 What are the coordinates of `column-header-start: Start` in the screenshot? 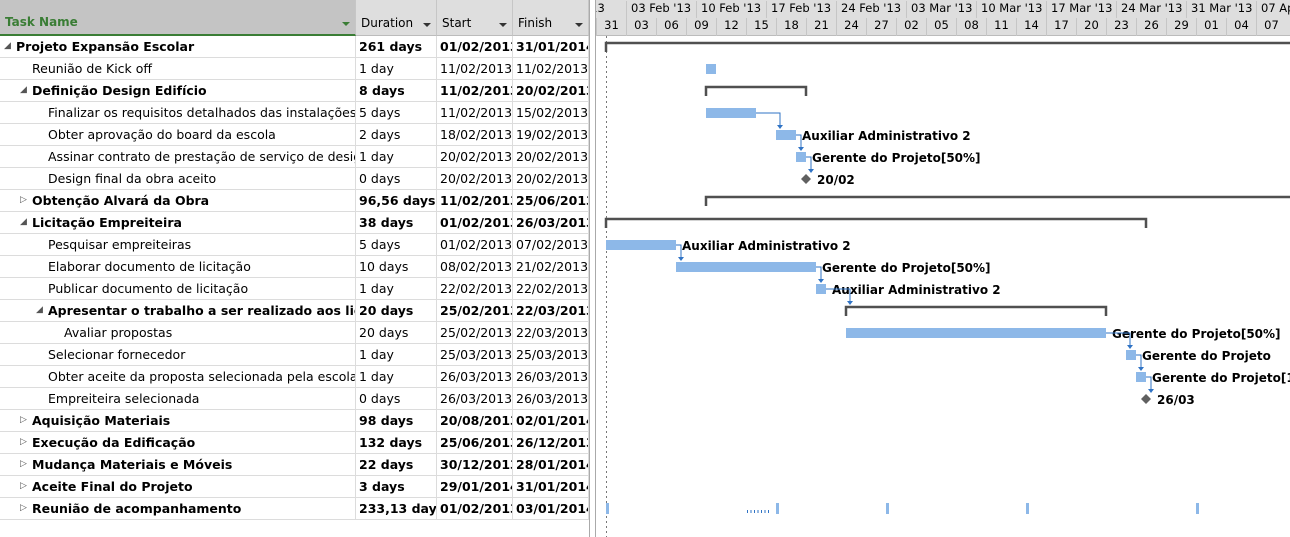 It's located at (475, 18).